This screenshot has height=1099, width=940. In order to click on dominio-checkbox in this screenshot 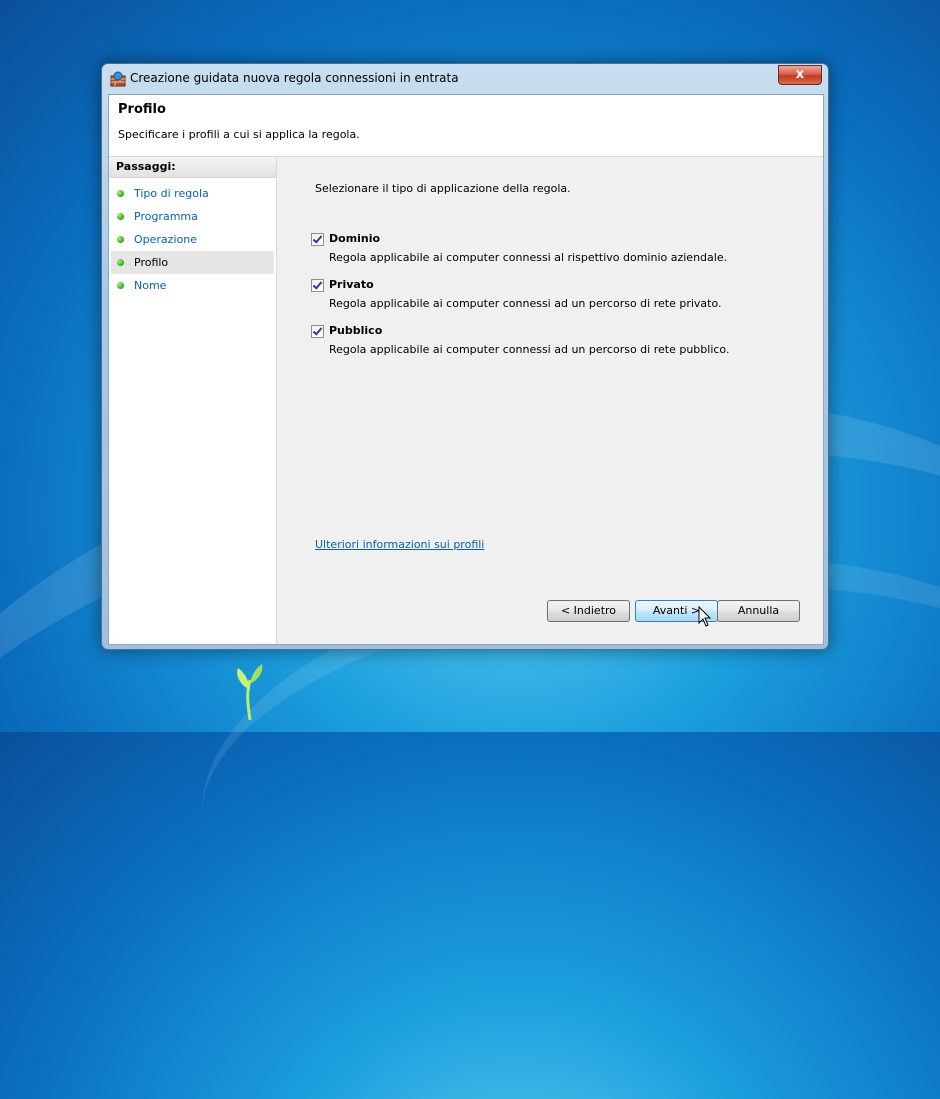, I will do `click(317, 239)`.